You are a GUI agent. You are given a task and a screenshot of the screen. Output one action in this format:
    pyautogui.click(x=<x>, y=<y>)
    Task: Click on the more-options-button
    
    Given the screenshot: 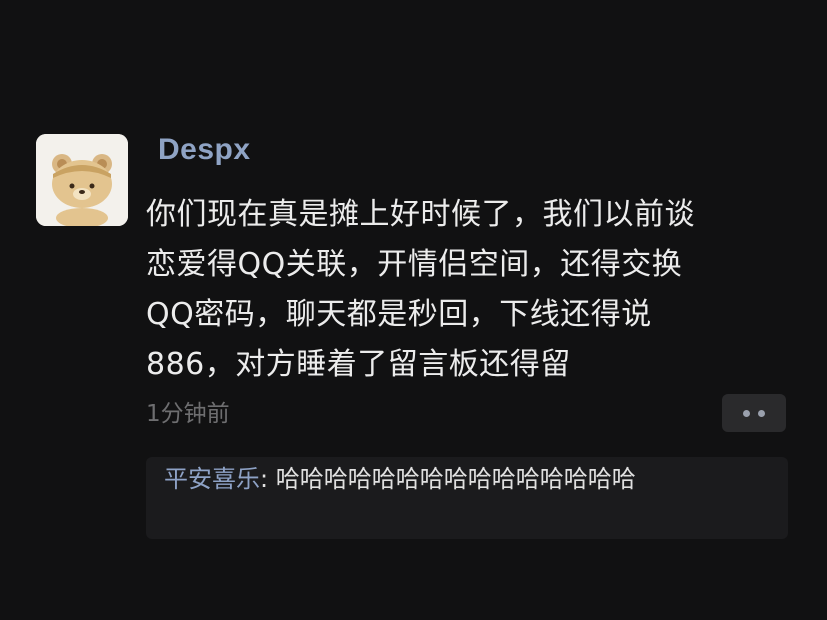 What is the action you would take?
    pyautogui.click(x=754, y=413)
    